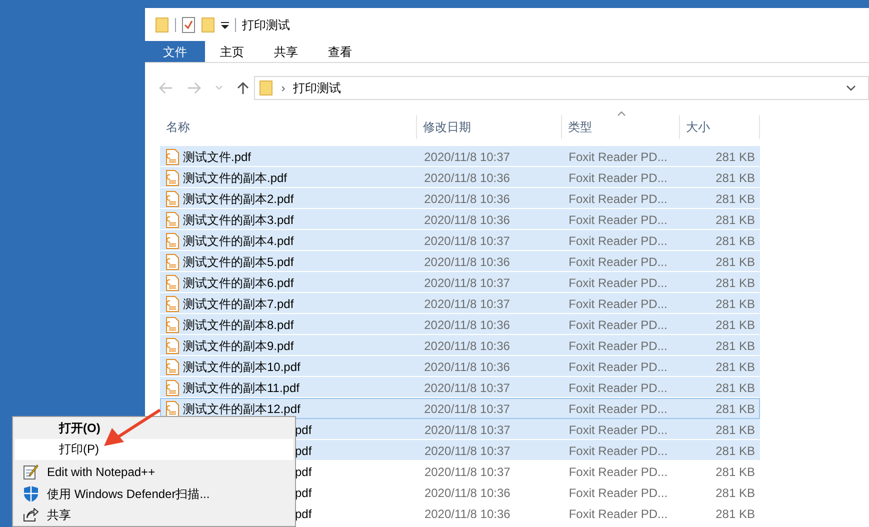 Image resolution: width=869 pixels, height=527 pixels. Describe the element at coordinates (698, 127) in the screenshot. I see `column-header: 大小` at that location.